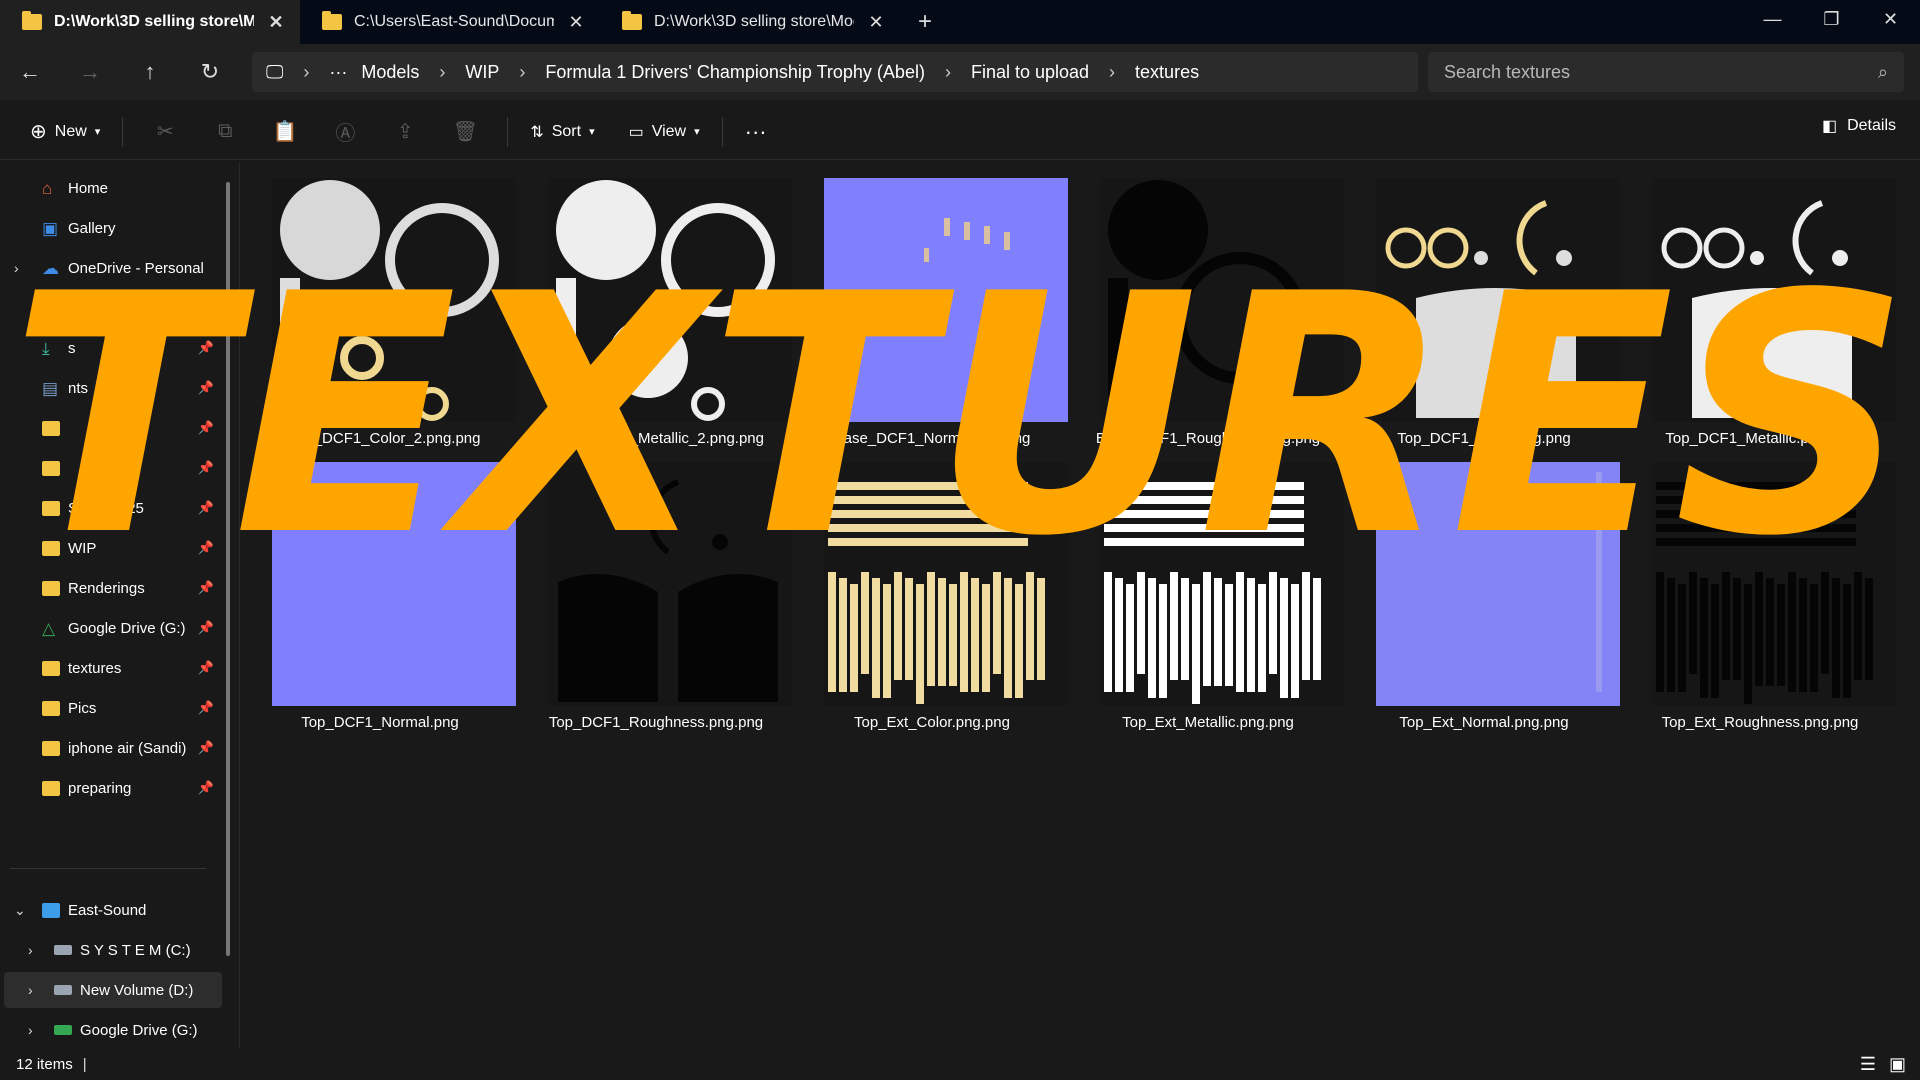  I want to click on refresh-icon: ↻, so click(210, 72).